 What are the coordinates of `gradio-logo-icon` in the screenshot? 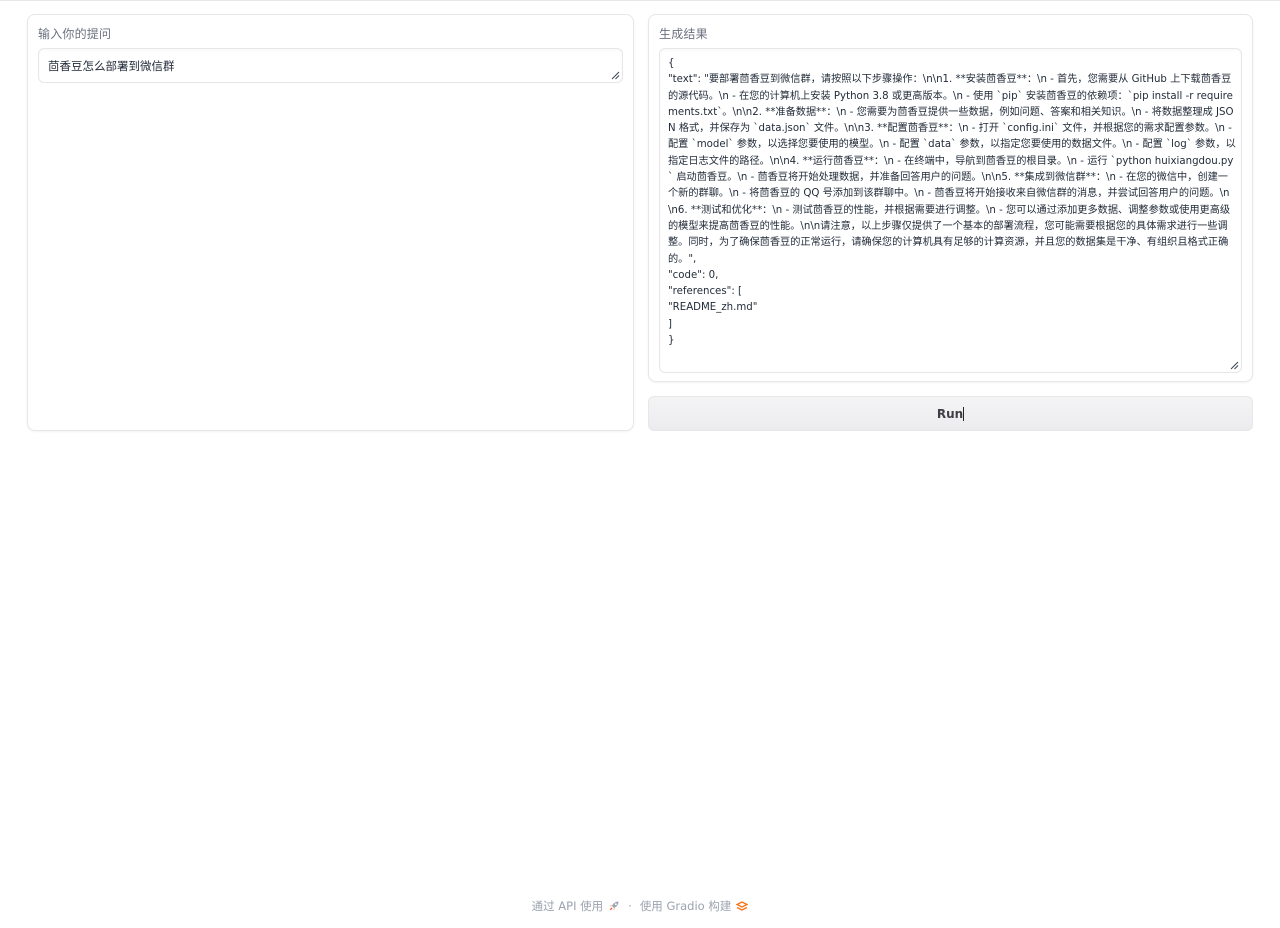 It's located at (742, 906).